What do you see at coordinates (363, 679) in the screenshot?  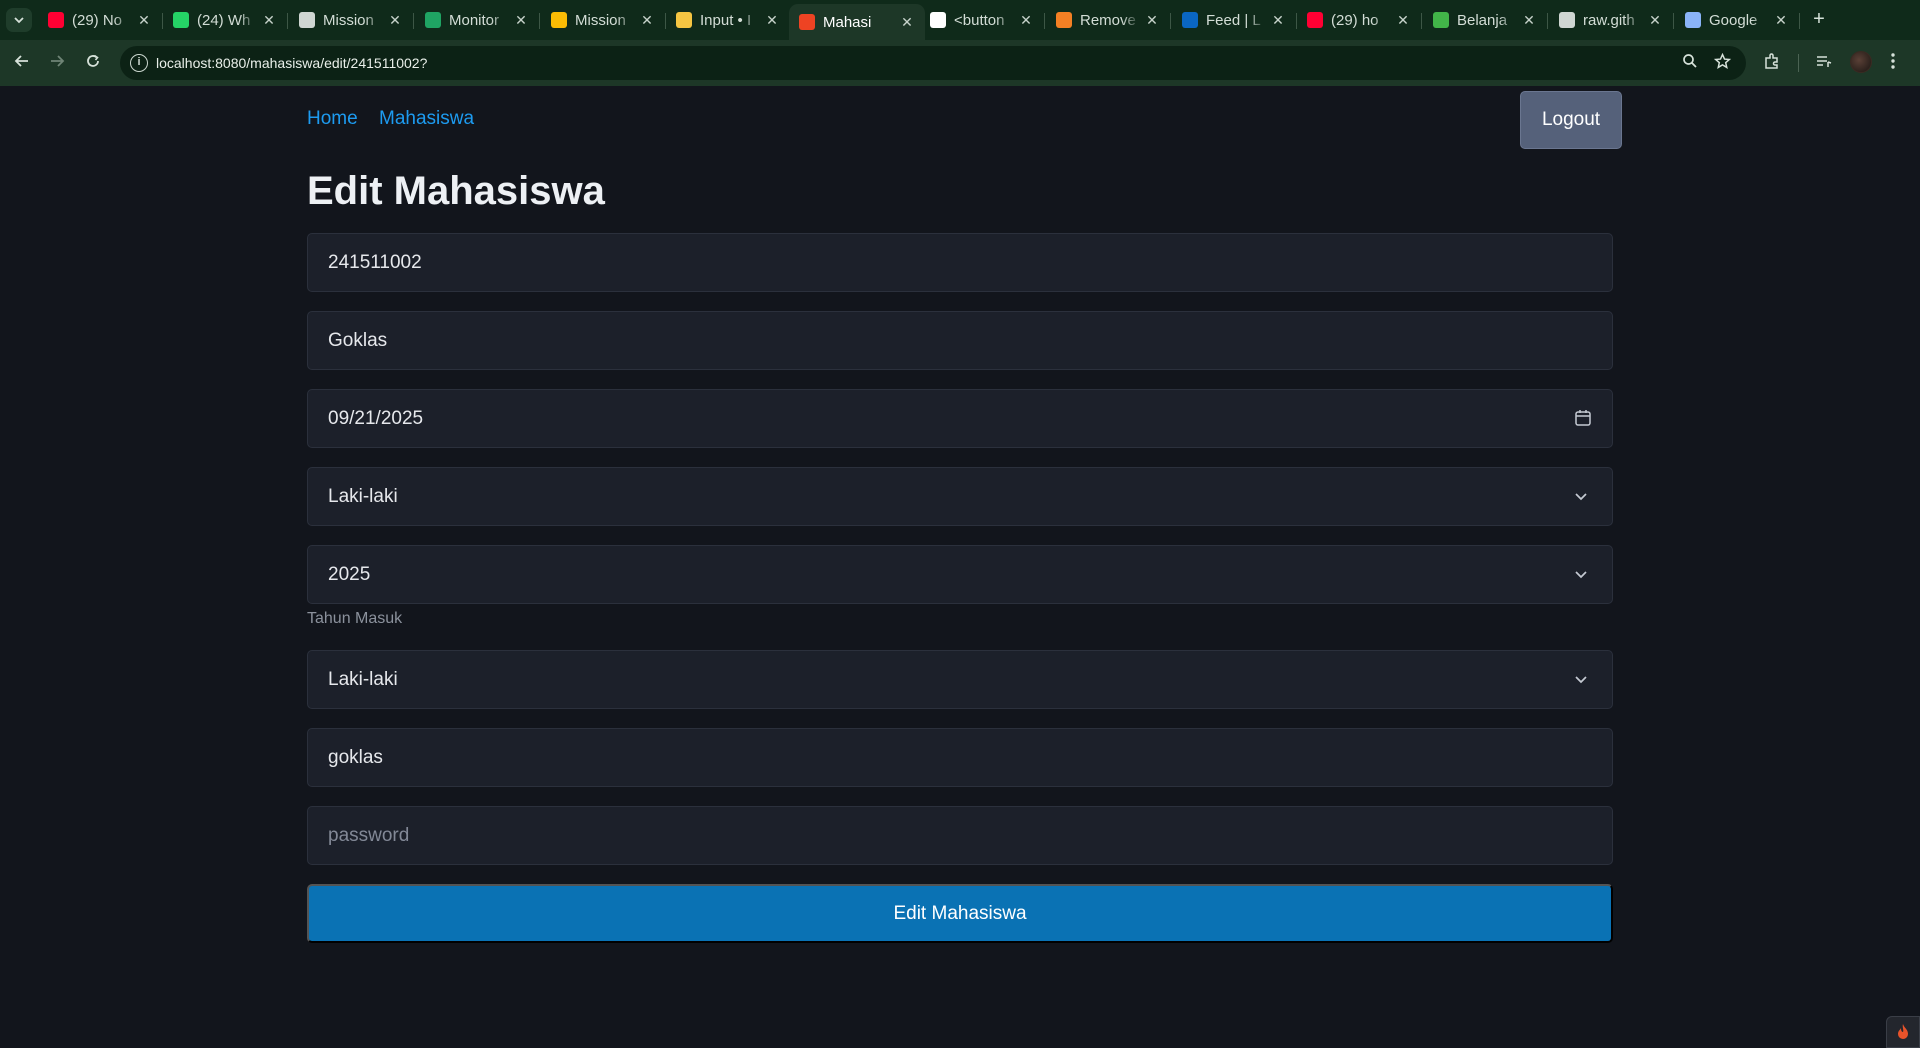 I see `jenis-kelamin-2-value: Laki-laki` at bounding box center [363, 679].